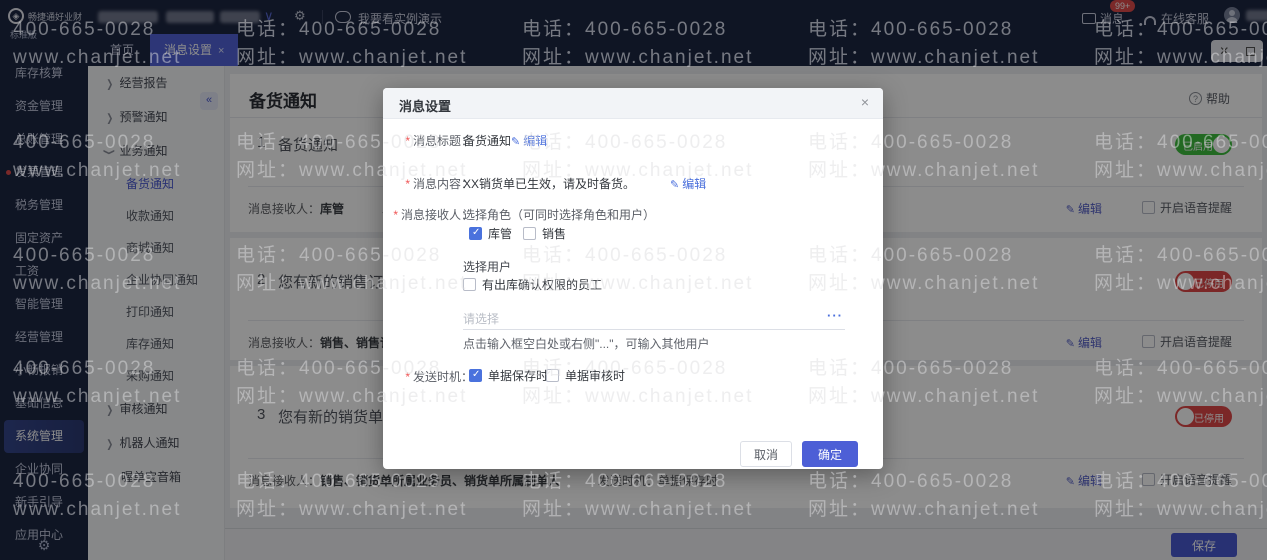 The image size is (1267, 560). Describe the element at coordinates (835, 315) in the screenshot. I see `more-users-button: ···` at that location.